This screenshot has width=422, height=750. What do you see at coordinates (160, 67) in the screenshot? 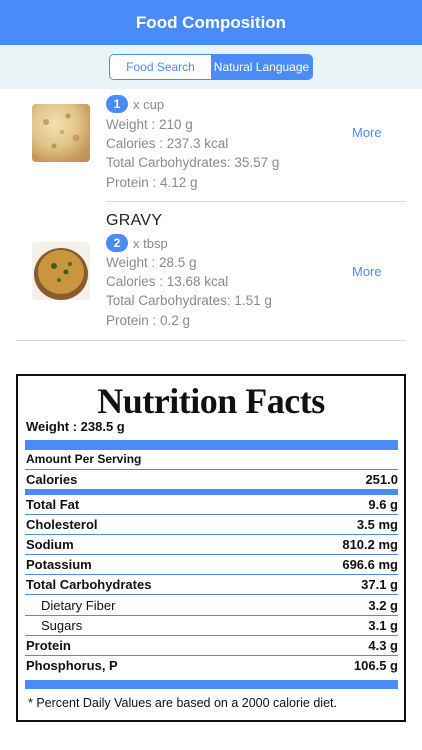
I see `food-search-tab: Food Search` at bounding box center [160, 67].